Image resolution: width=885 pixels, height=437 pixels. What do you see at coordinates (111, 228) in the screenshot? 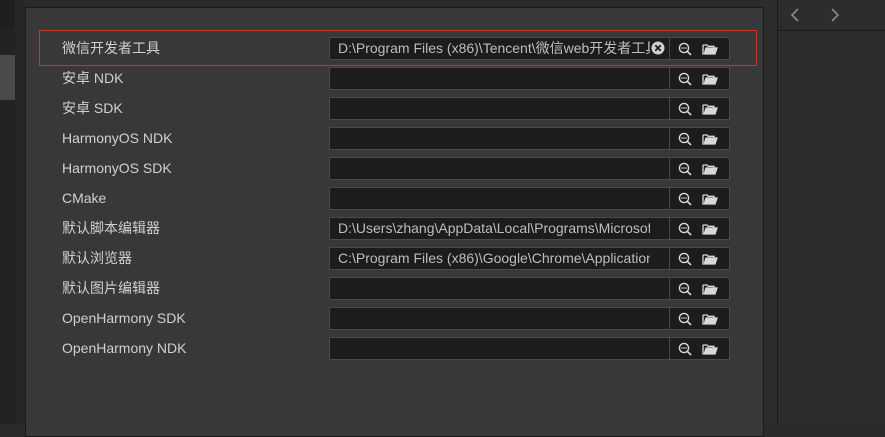
I see `setting-label: 默认脚本编辑器` at bounding box center [111, 228].